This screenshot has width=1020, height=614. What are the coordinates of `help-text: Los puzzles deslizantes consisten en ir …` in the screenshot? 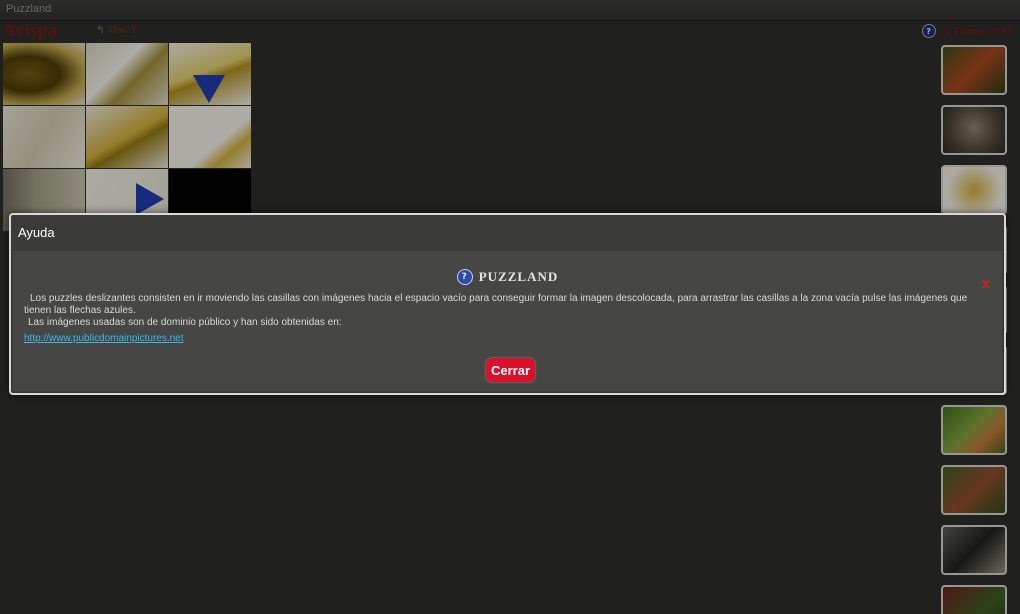 It's located at (500, 311).